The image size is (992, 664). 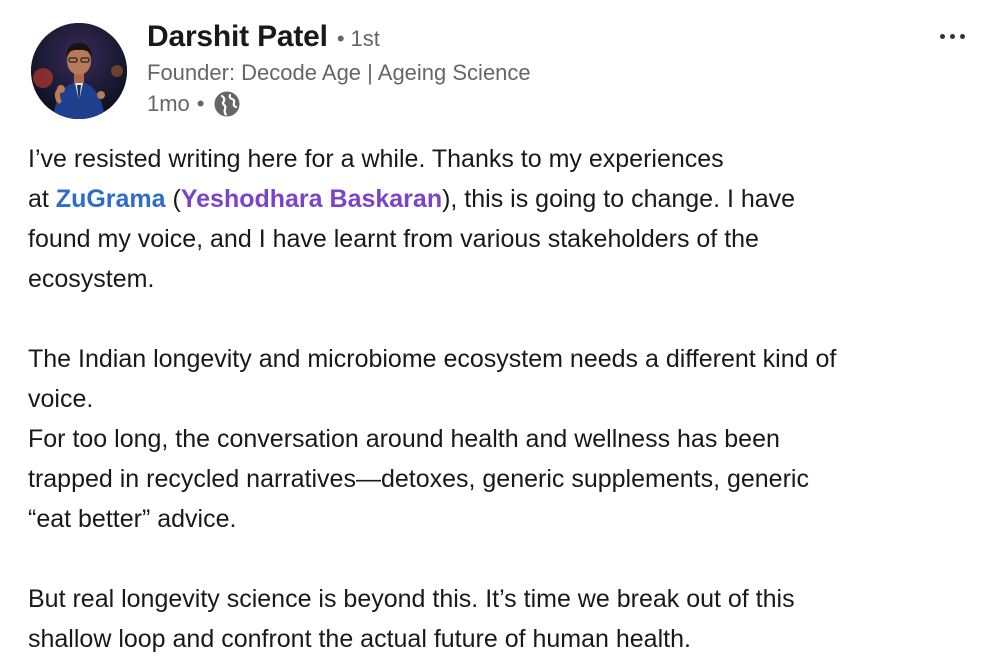 I want to click on text-segment: ), this is going to change. I have, so click(x=619, y=199).